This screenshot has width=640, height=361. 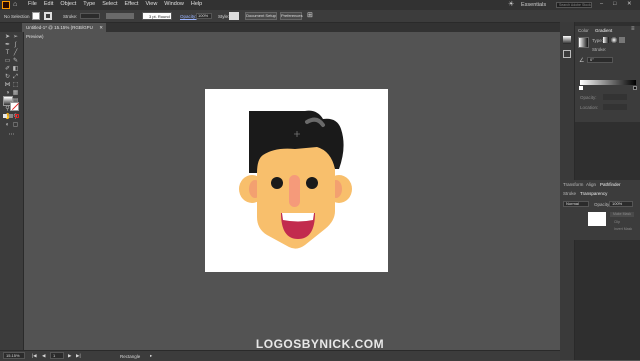 What do you see at coordinates (583, 30) in the screenshot?
I see `tab-color: Color` at bounding box center [583, 30].